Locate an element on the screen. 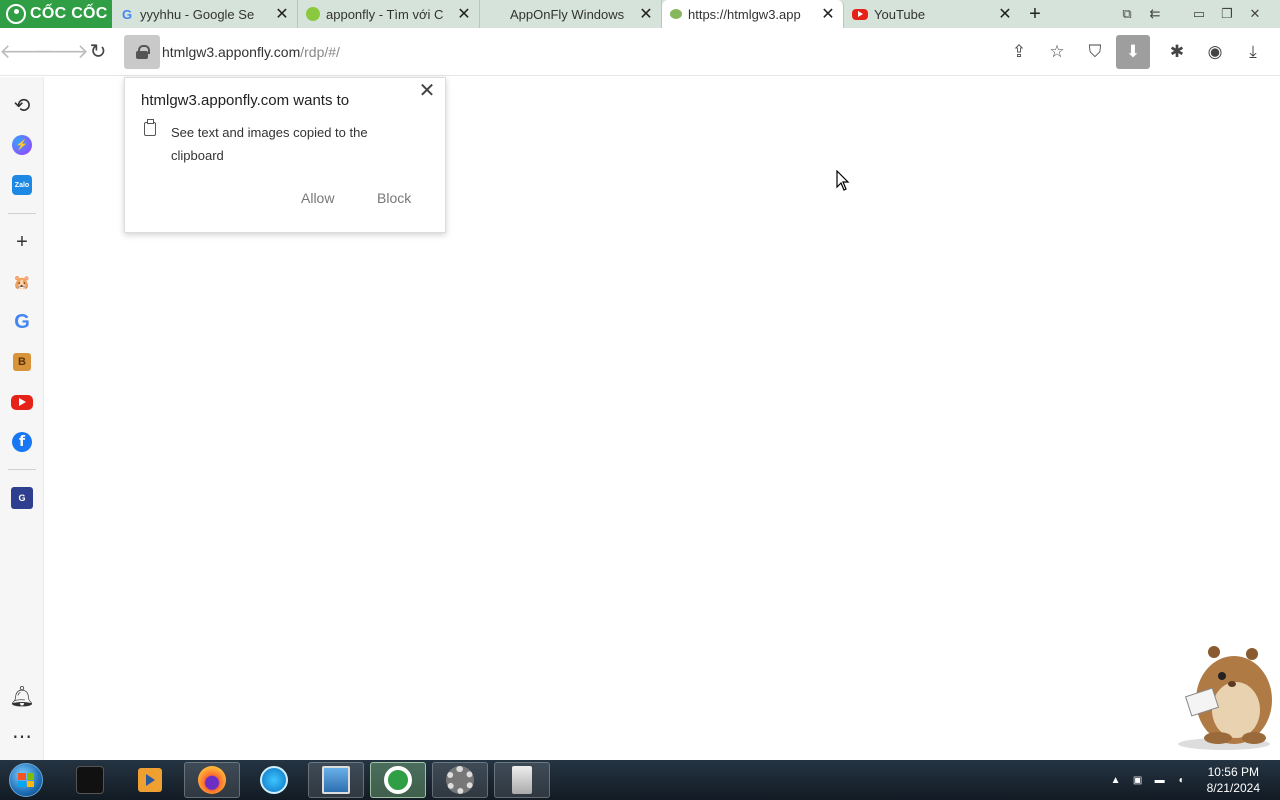  clock: 10:56 PM 8/21/2024 is located at coordinates (1233, 780).